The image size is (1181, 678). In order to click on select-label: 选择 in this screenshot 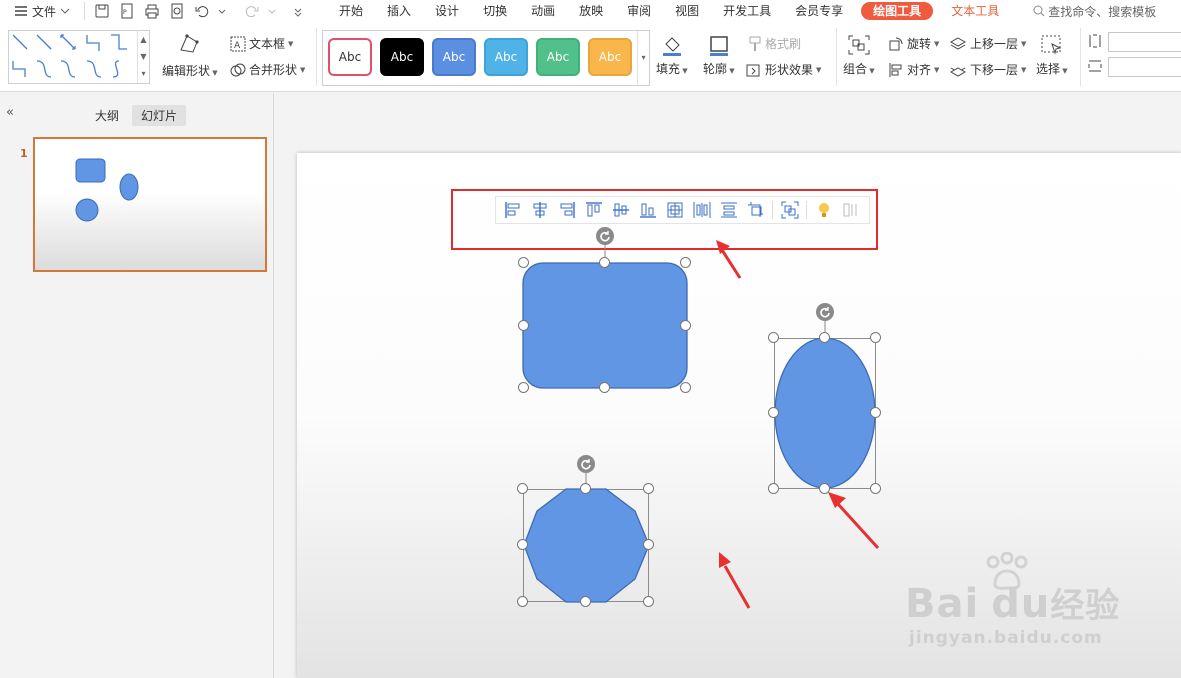, I will do `click(1048, 69)`.